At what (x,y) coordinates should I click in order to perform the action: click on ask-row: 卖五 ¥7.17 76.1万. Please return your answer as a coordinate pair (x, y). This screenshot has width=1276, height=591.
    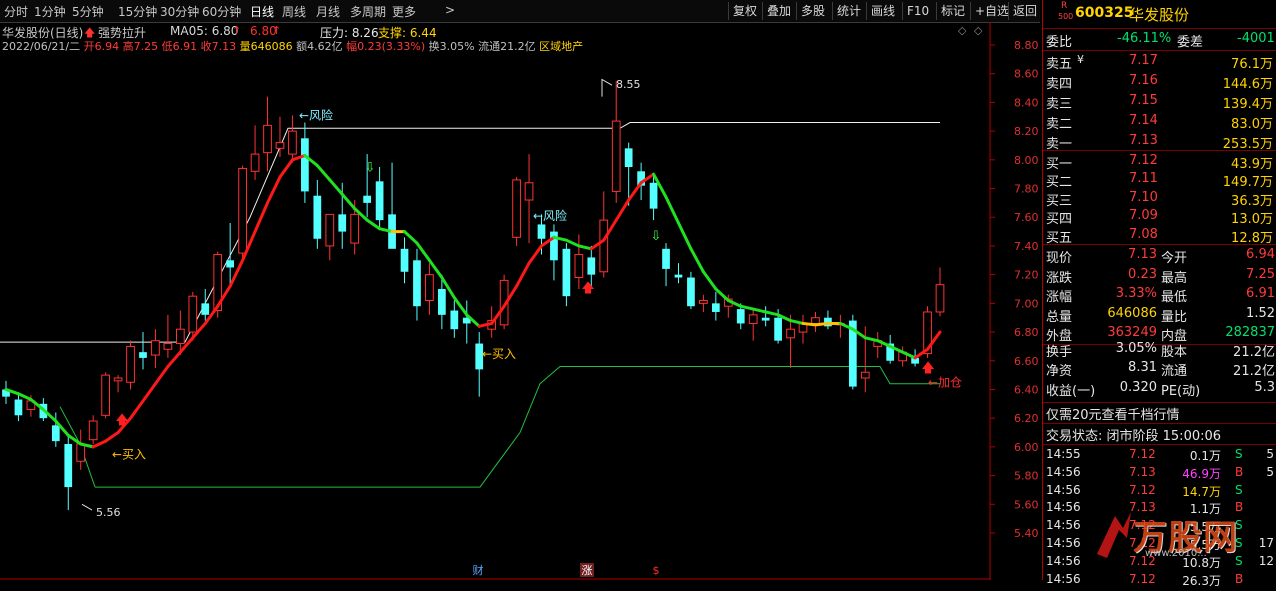
    Looking at the image, I should click on (1159, 62).